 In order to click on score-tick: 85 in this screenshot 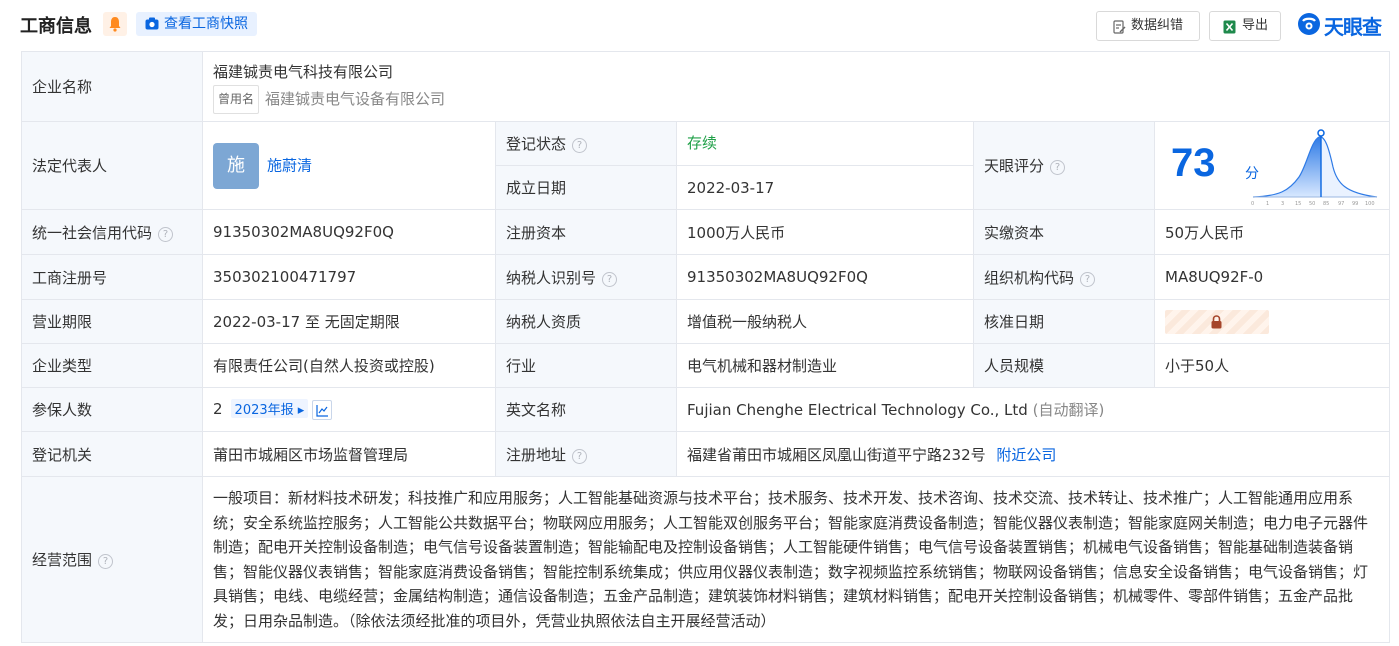, I will do `click(1326, 204)`.